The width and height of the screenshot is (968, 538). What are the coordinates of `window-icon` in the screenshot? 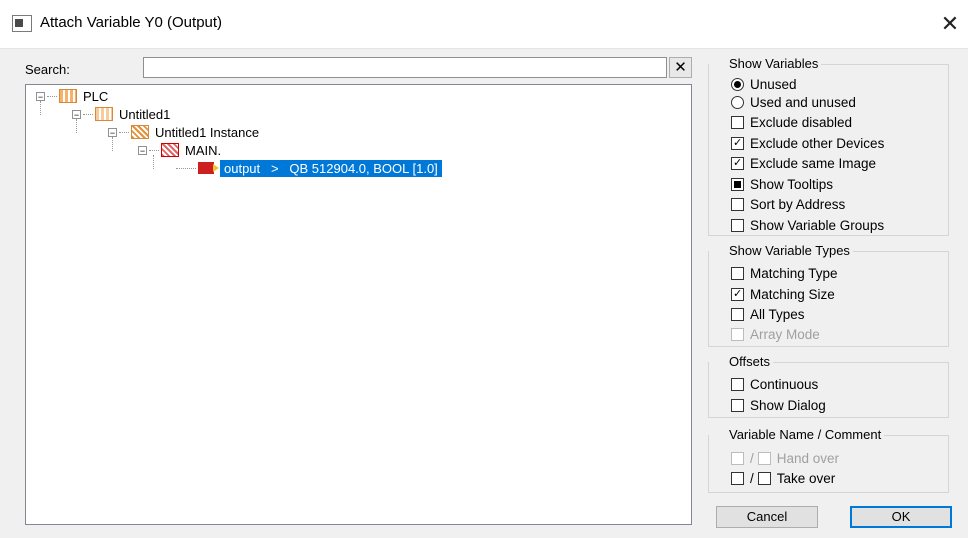 It's located at (22, 23).